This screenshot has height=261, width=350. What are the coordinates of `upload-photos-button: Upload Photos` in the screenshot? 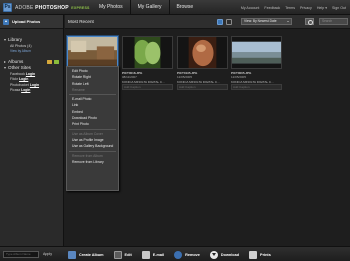 It's located at (31, 22).